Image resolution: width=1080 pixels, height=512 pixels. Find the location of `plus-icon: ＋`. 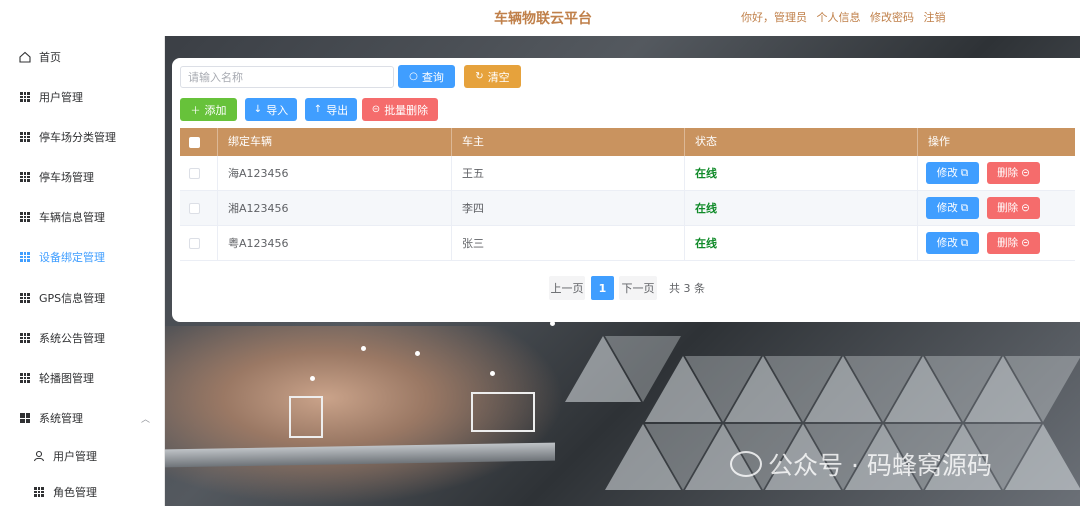

plus-icon: ＋ is located at coordinates (195, 111).